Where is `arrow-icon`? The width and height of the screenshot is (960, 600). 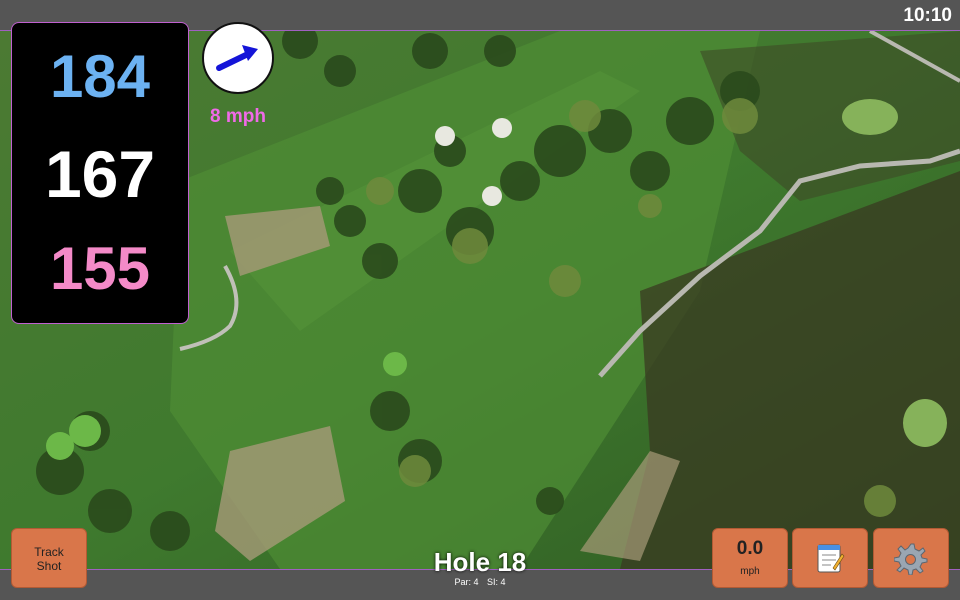 arrow-icon is located at coordinates (237, 58).